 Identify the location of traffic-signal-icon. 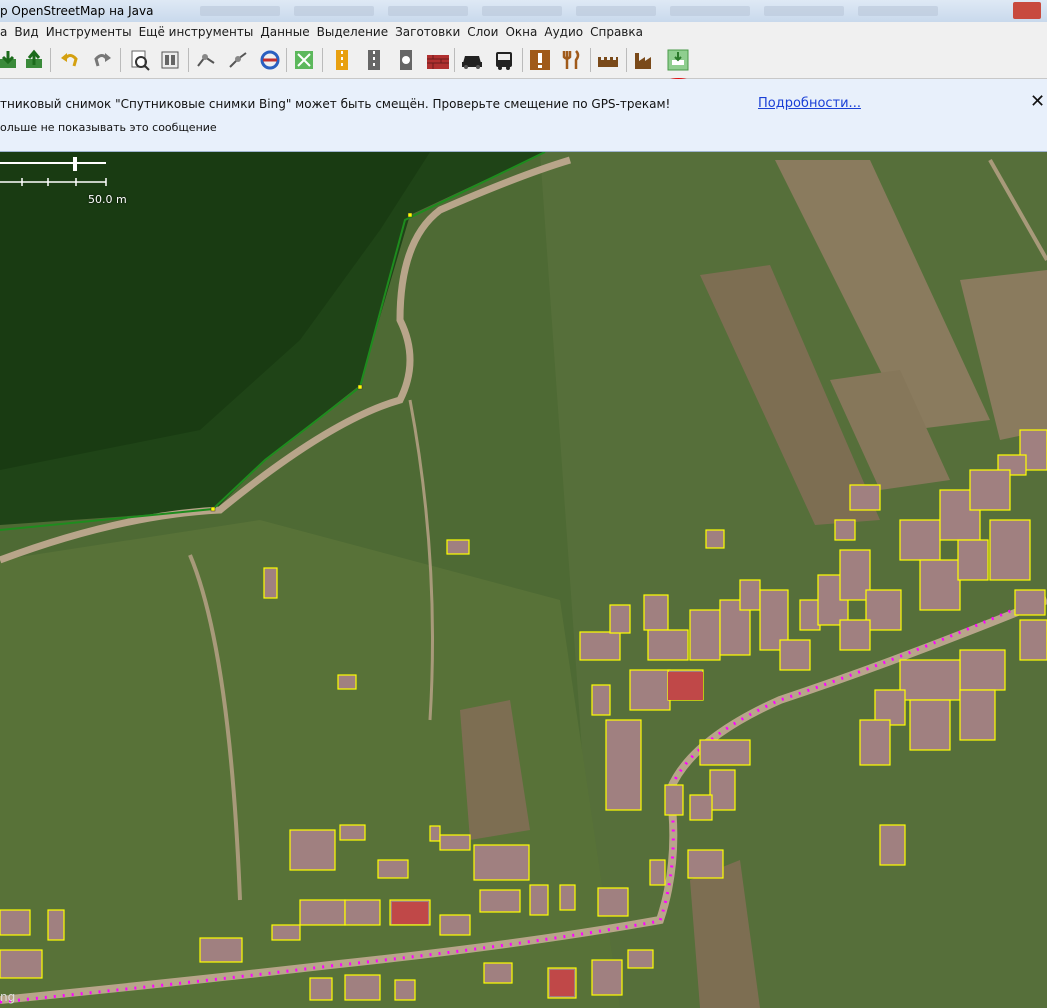
(406, 60).